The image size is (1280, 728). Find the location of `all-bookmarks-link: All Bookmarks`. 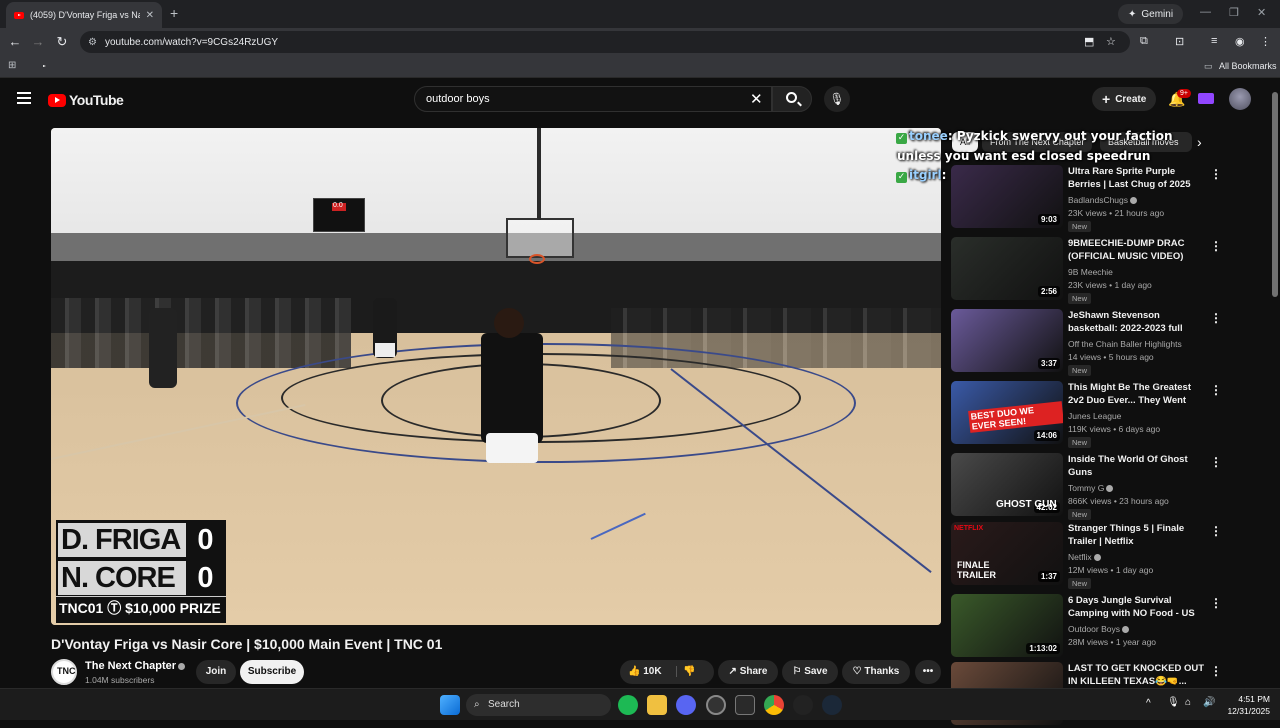

all-bookmarks-link: All Bookmarks is located at coordinates (1248, 66).